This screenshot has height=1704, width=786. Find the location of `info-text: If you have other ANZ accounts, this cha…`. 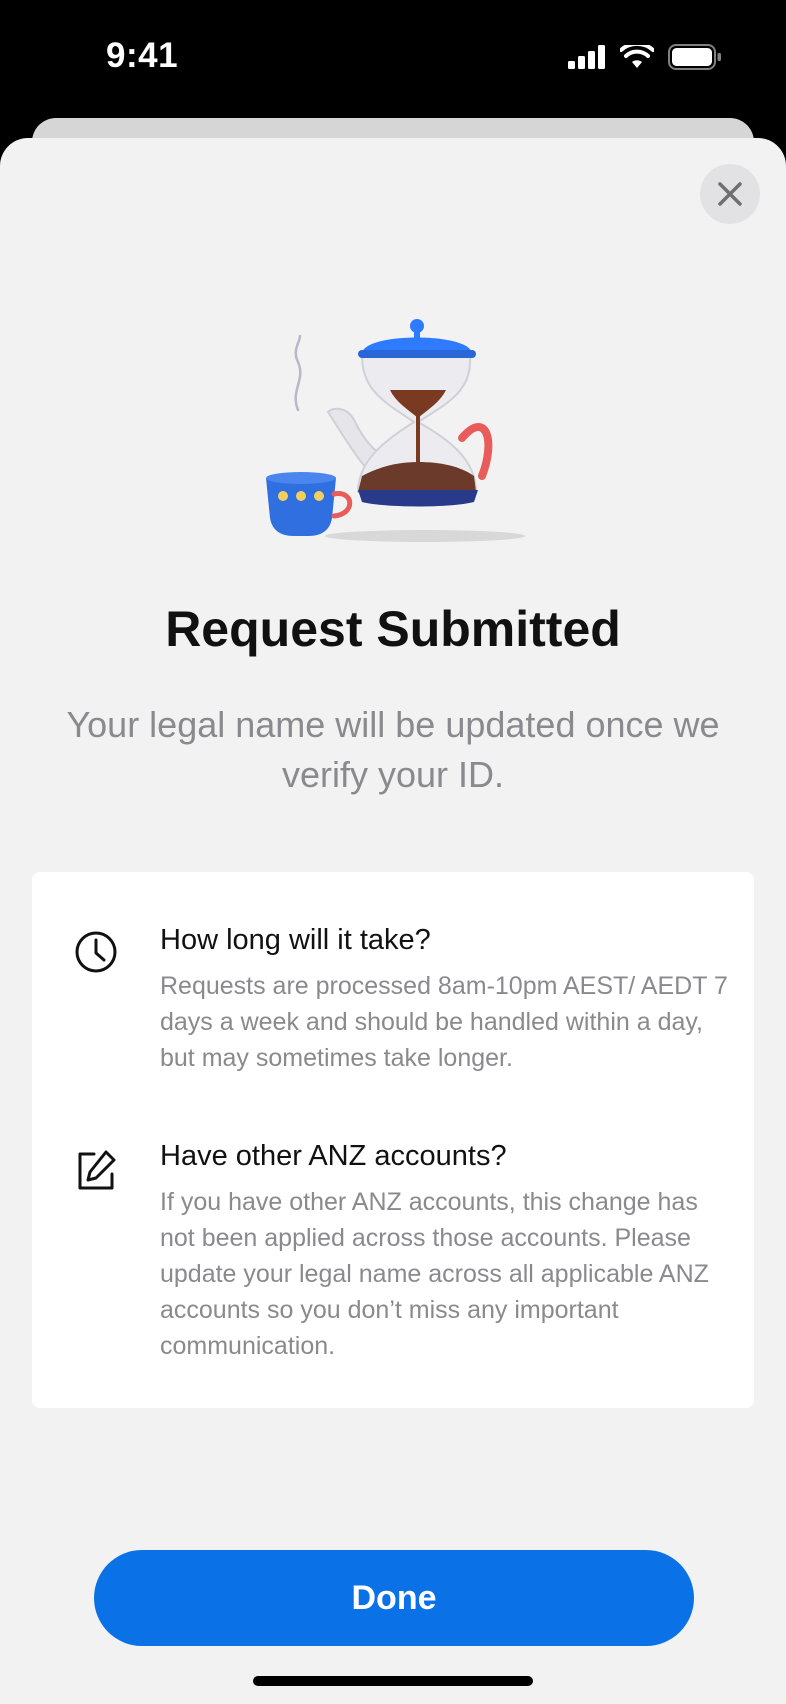

info-text: If you have other ANZ accounts, this cha… is located at coordinates (434, 1274).